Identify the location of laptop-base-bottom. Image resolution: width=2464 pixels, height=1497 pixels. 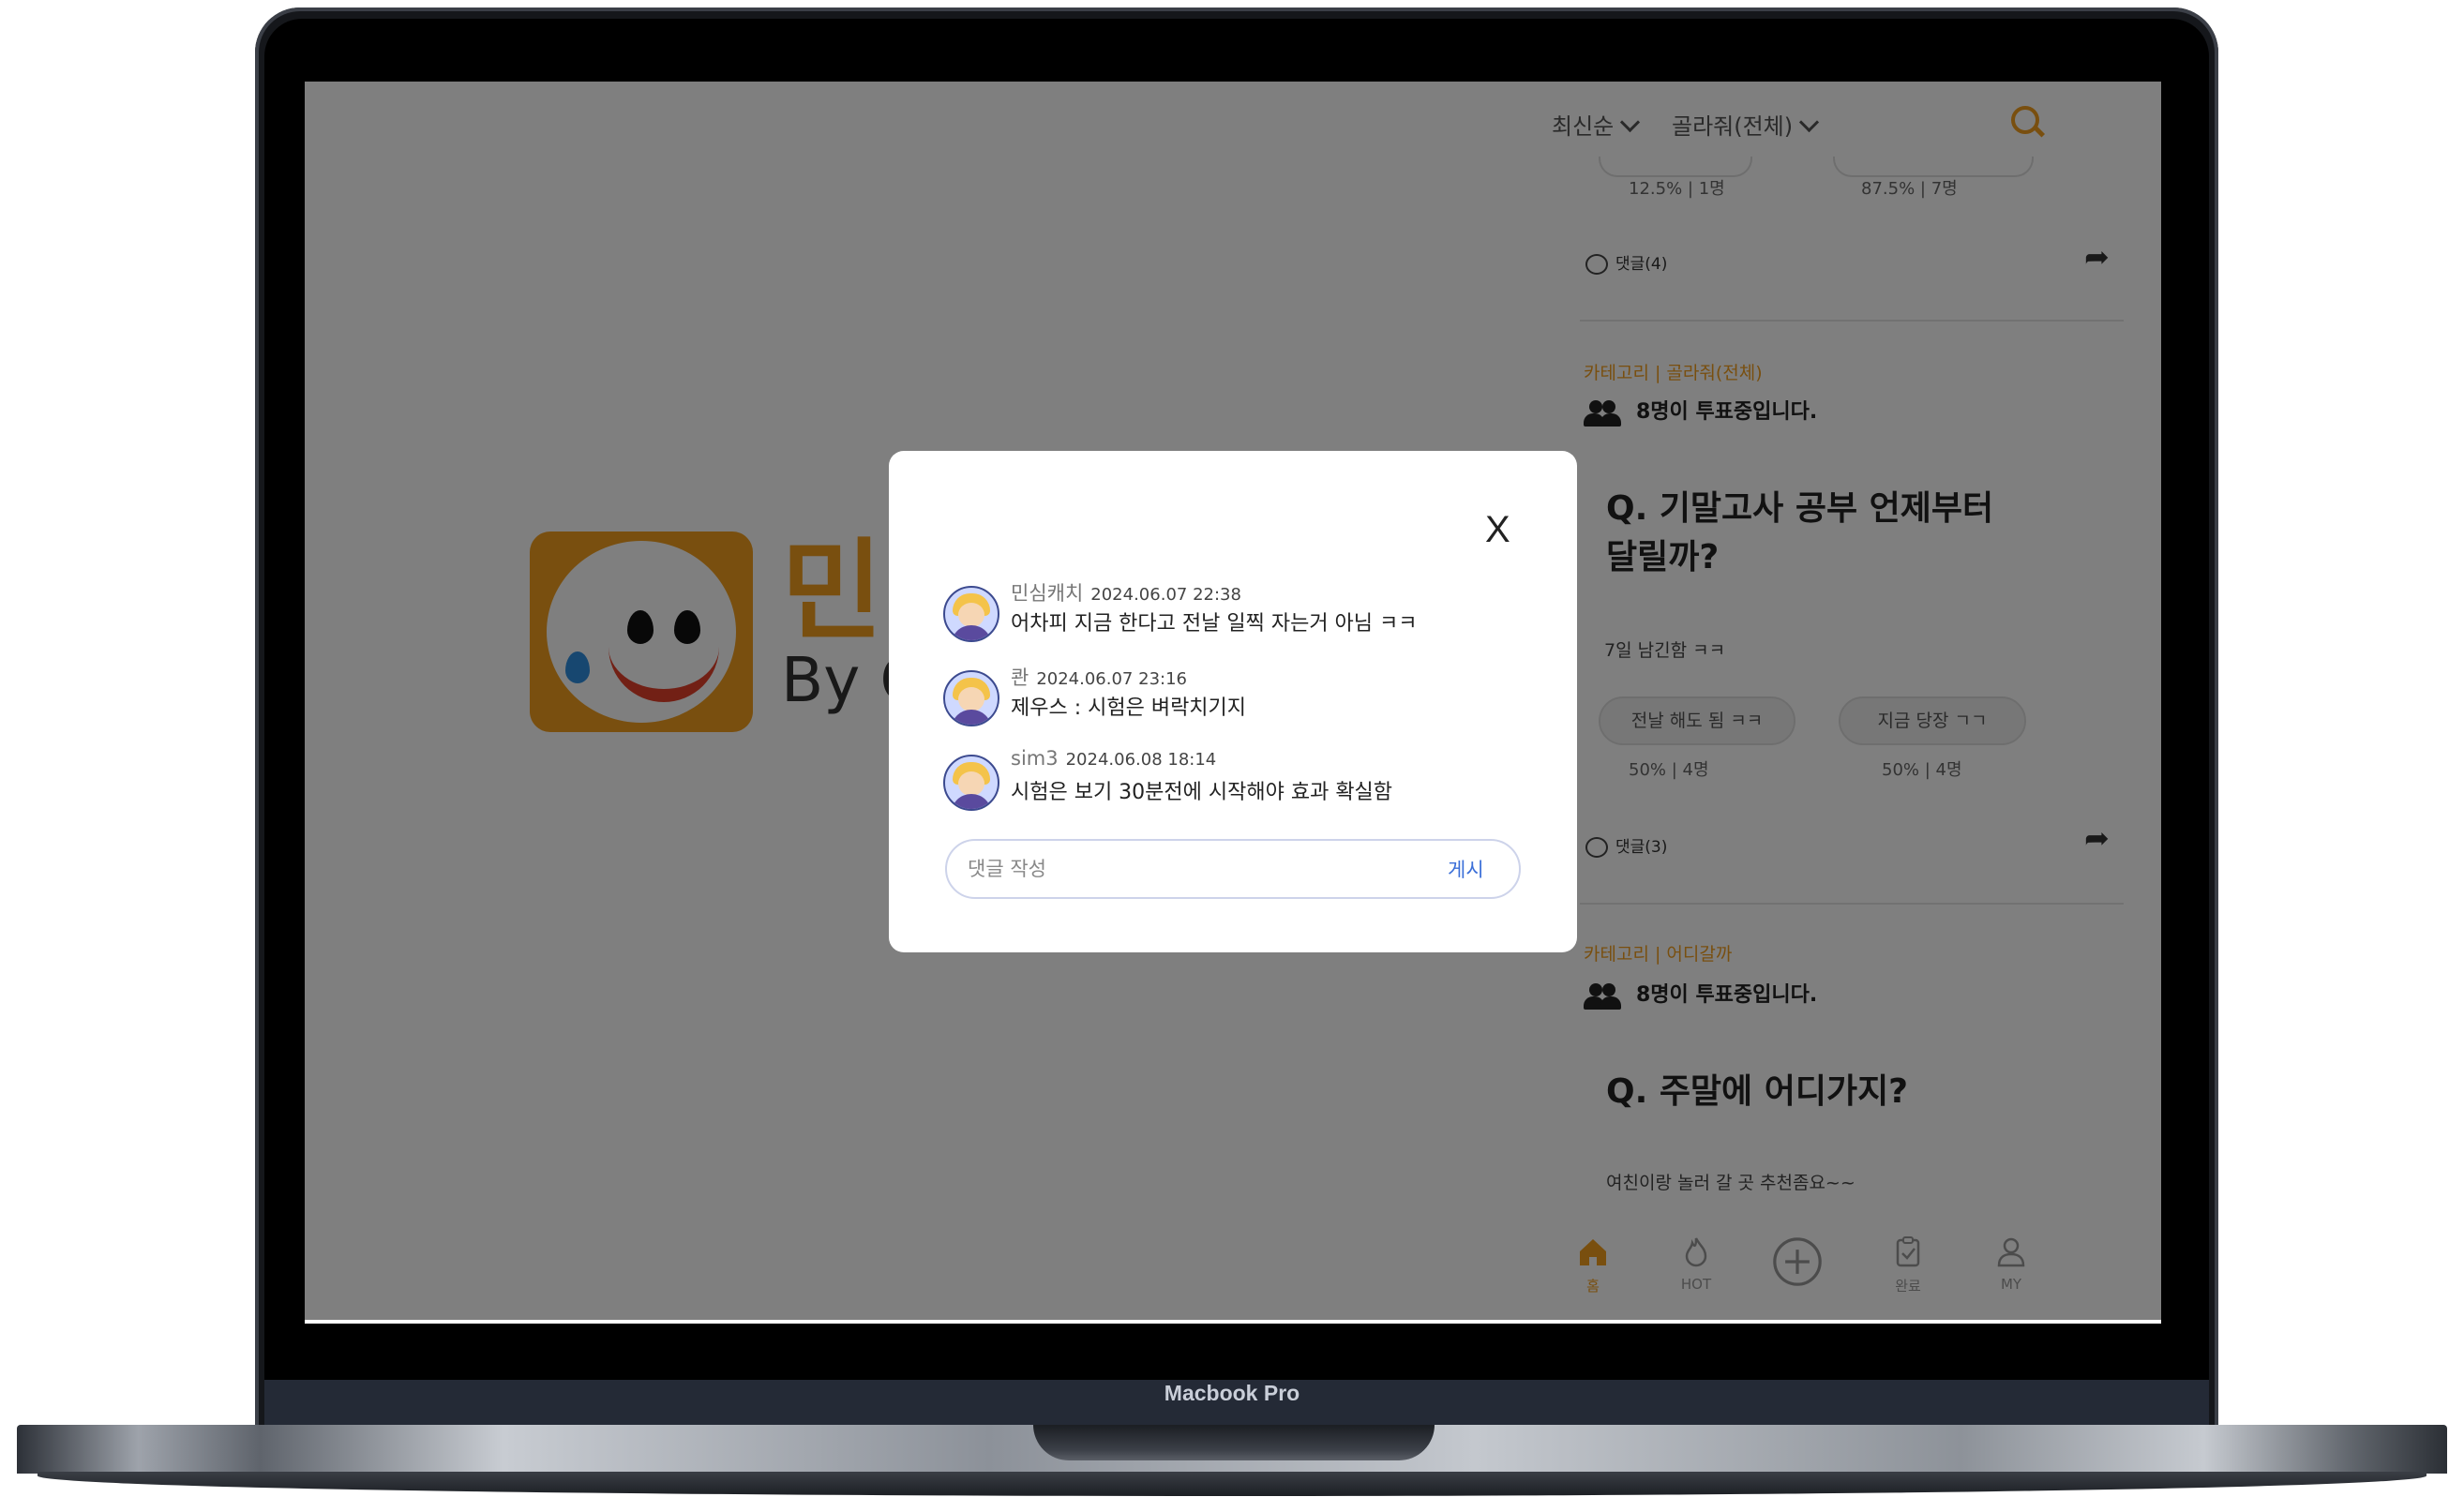
(1232, 1484).